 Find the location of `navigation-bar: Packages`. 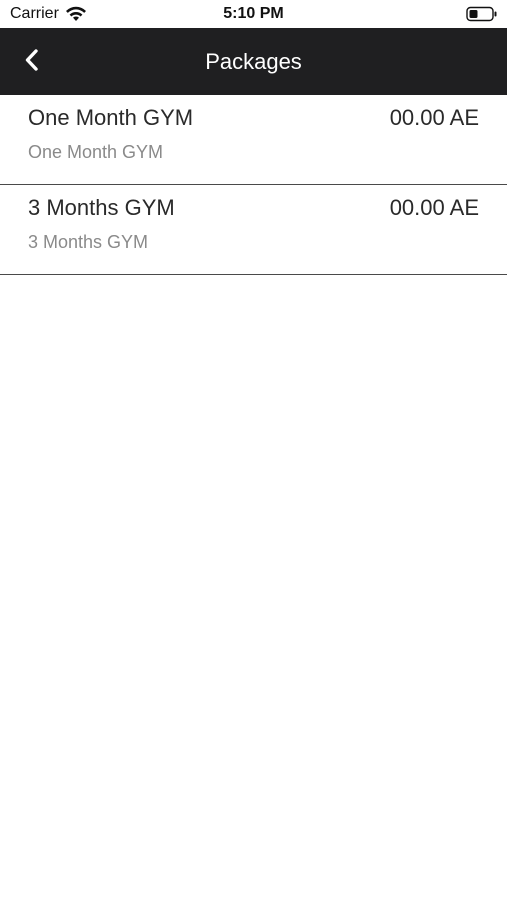

navigation-bar: Packages is located at coordinates (253, 61).